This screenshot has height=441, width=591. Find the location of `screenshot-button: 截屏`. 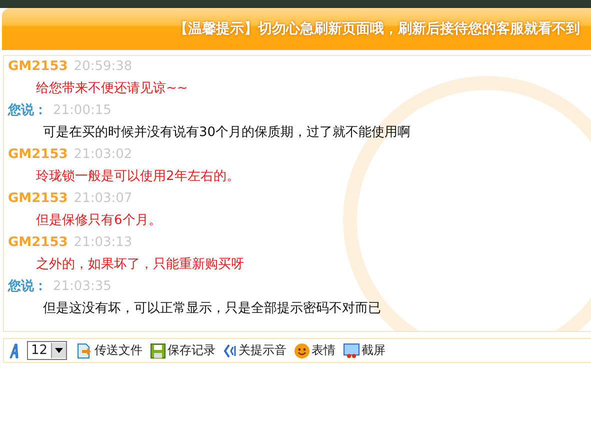

screenshot-button: 截屏 is located at coordinates (364, 350).